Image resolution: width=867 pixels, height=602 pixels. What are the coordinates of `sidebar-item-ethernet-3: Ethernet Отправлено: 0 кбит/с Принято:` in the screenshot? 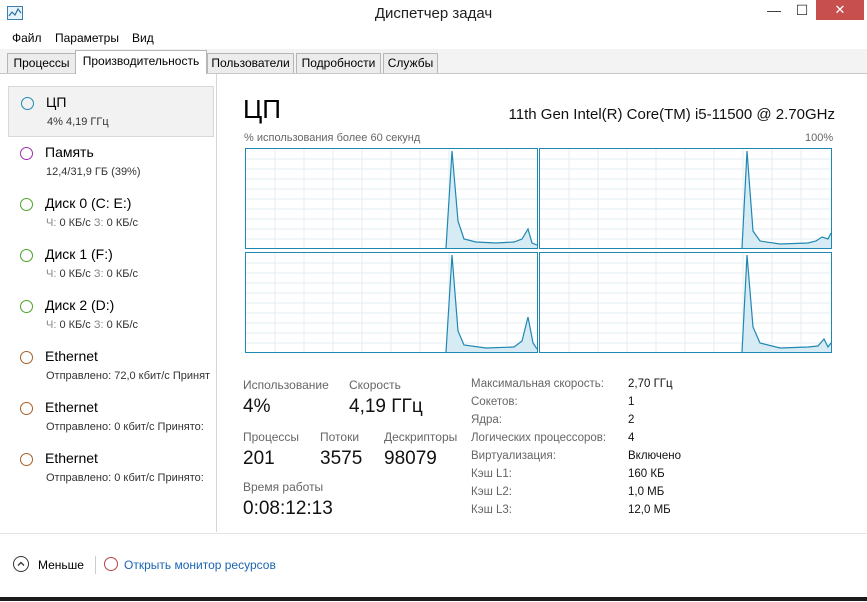 It's located at (110, 467).